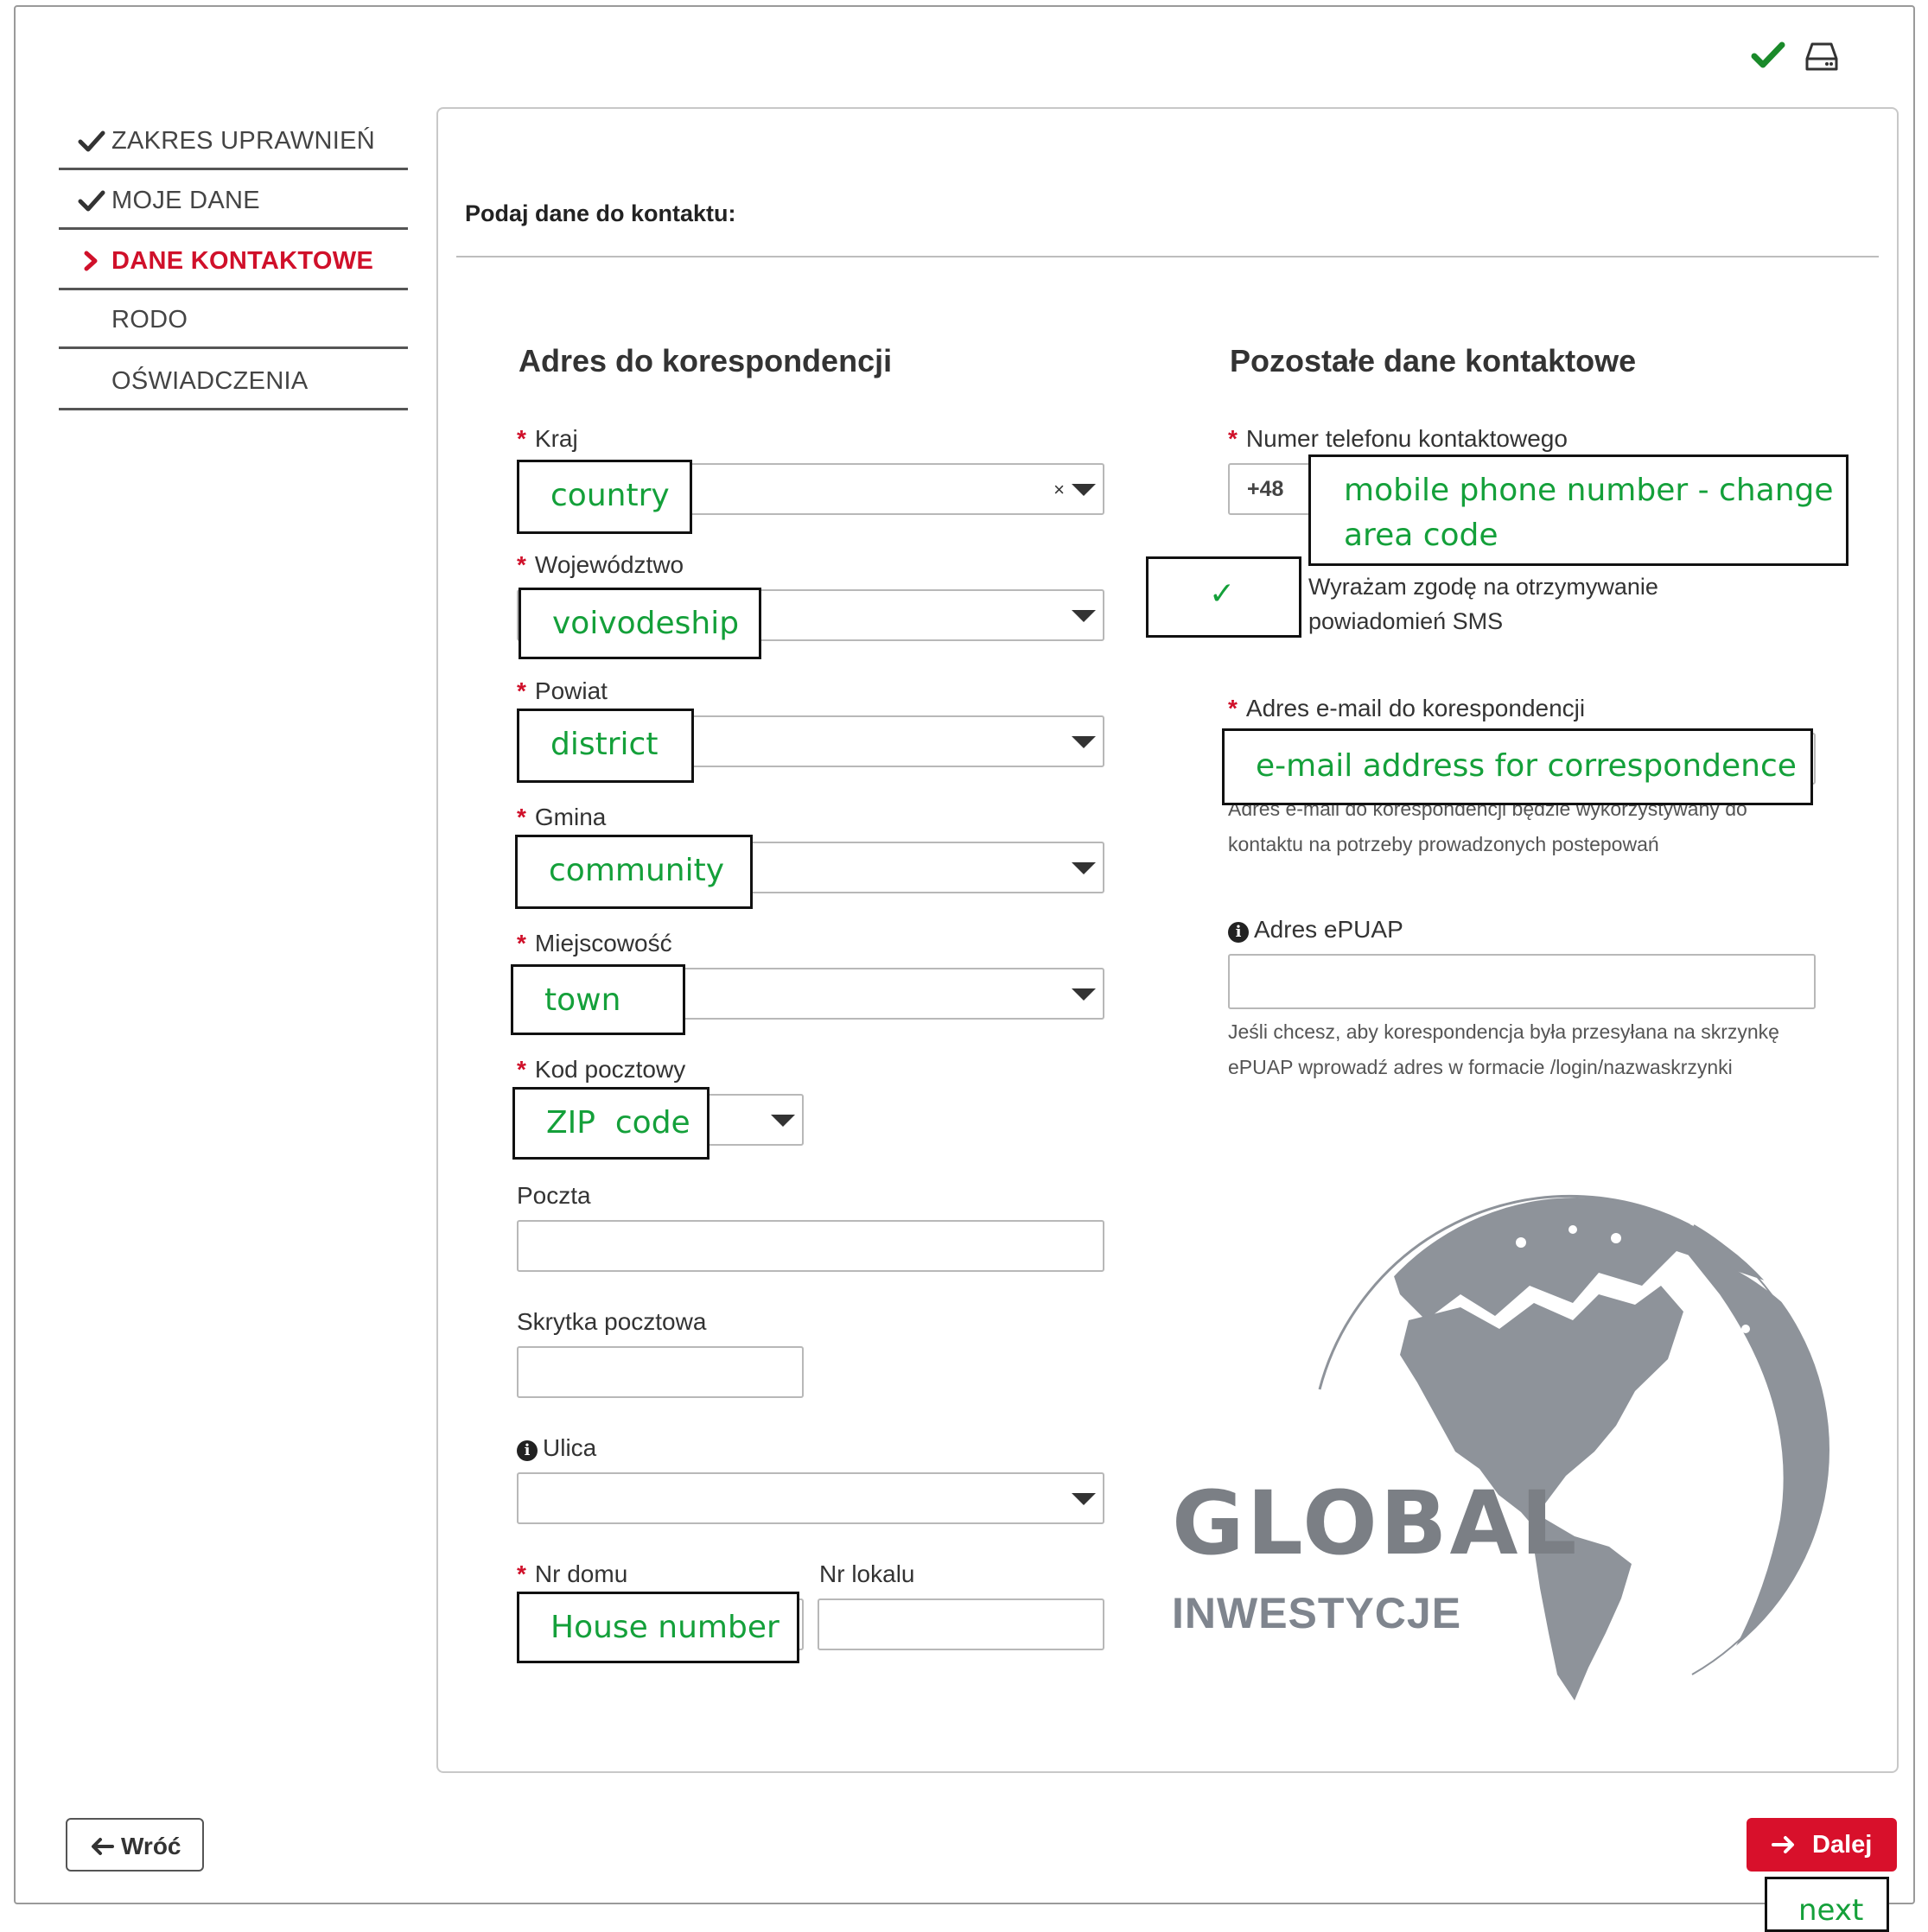  Describe the element at coordinates (640, 623) in the screenshot. I see `annotation-voivodeship: voivodeship` at that location.